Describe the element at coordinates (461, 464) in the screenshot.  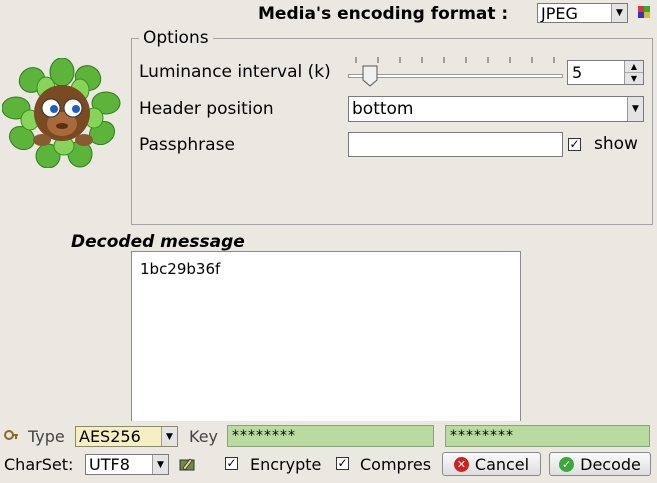
I see `cancel-icon: ✕` at that location.